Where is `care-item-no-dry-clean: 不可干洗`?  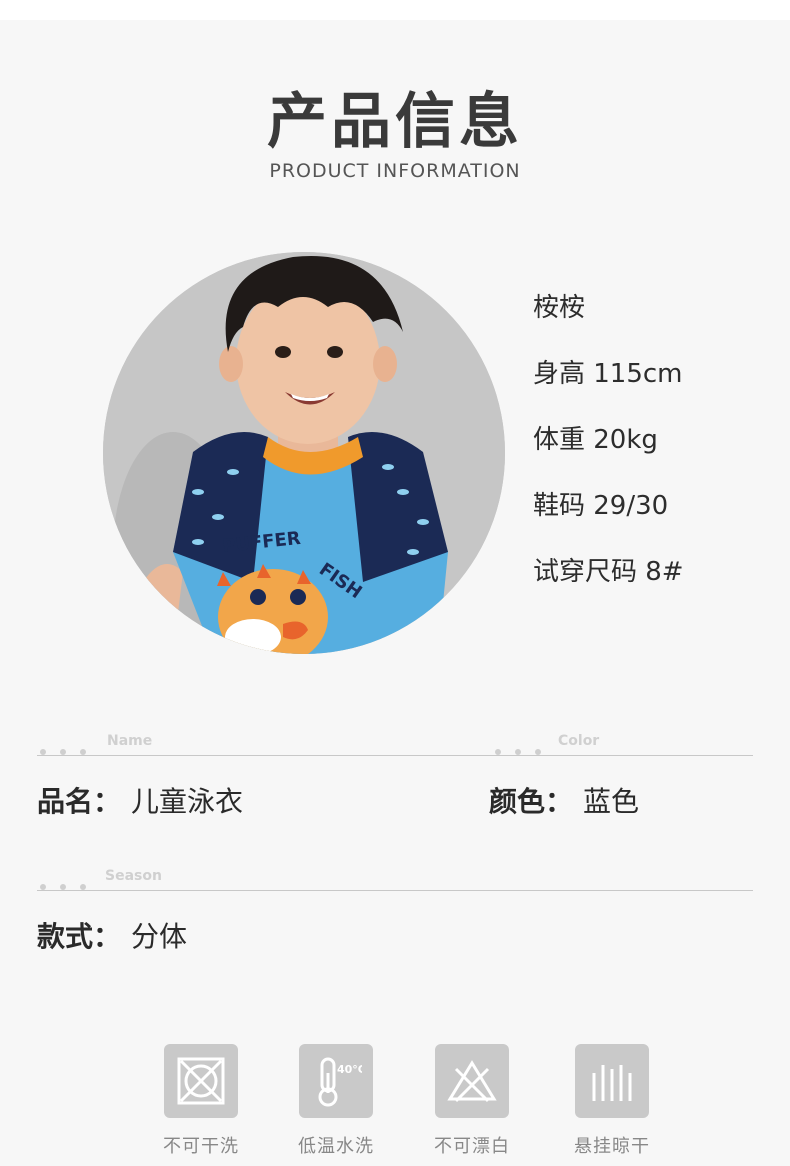
care-item-no-dry-clean: 不可干洗 is located at coordinates (201, 1101).